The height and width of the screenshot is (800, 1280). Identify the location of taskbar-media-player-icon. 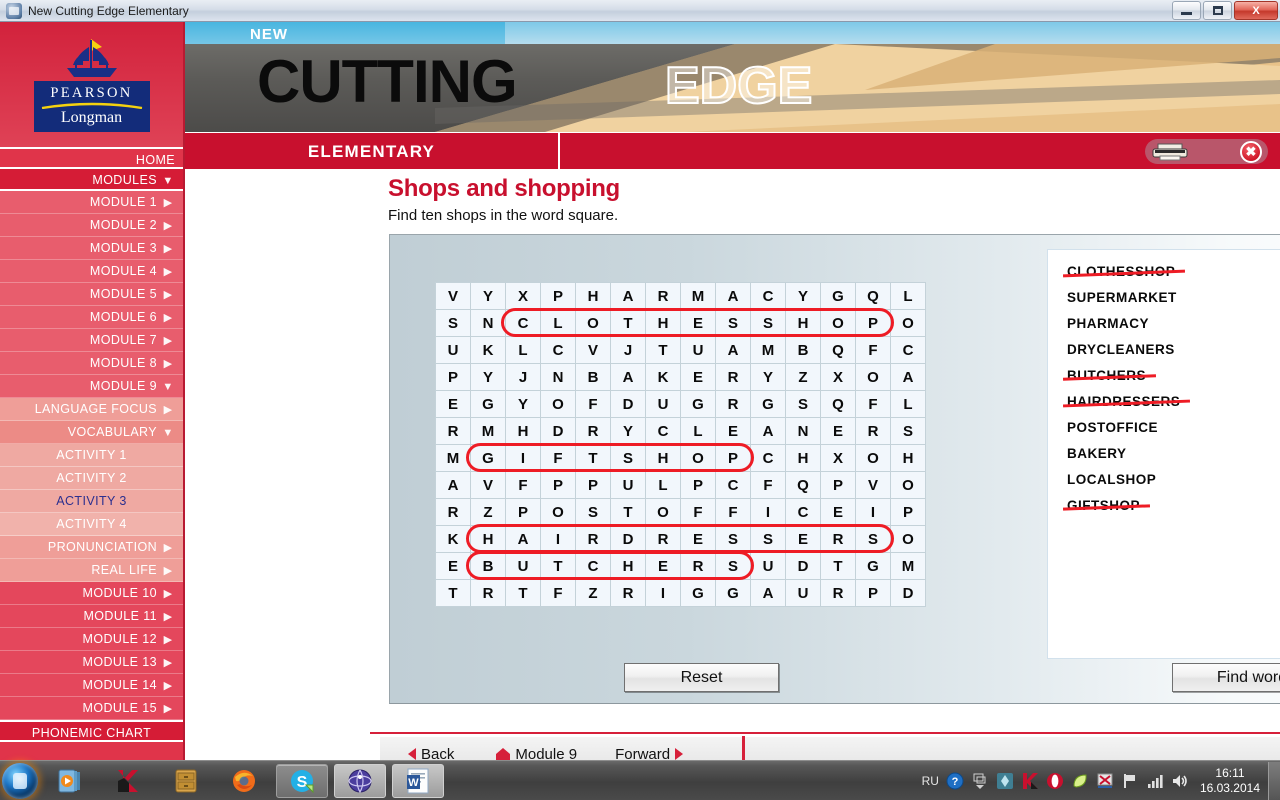
(70, 781).